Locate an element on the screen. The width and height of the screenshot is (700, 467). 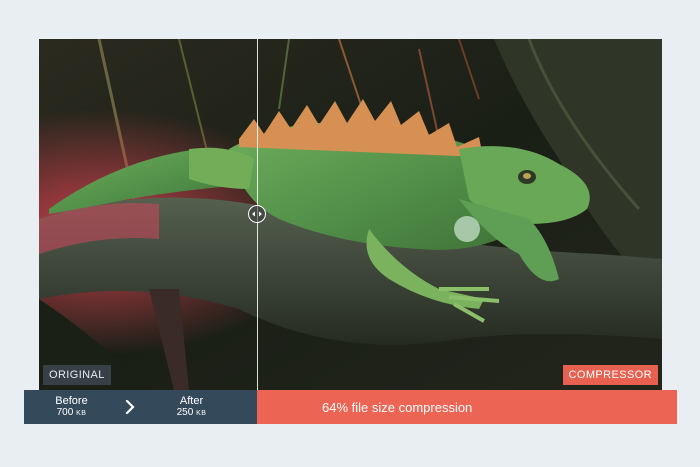
before-label: Before is located at coordinates (71, 400).